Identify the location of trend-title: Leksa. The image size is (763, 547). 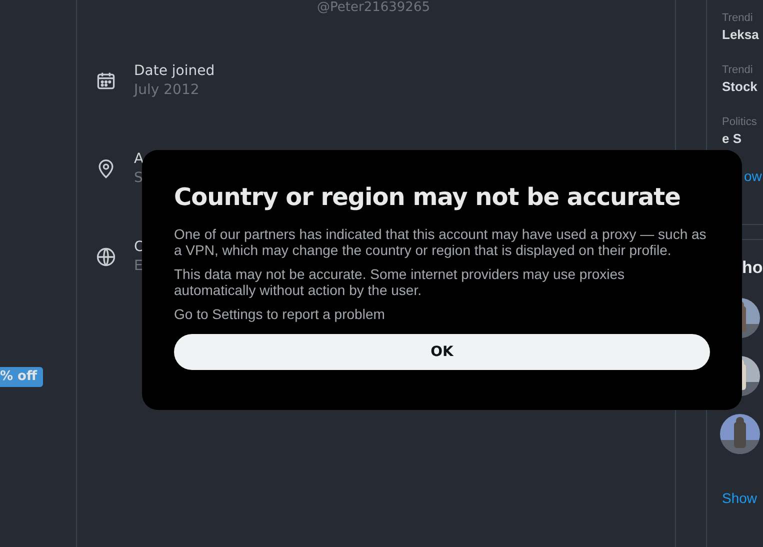
(742, 35).